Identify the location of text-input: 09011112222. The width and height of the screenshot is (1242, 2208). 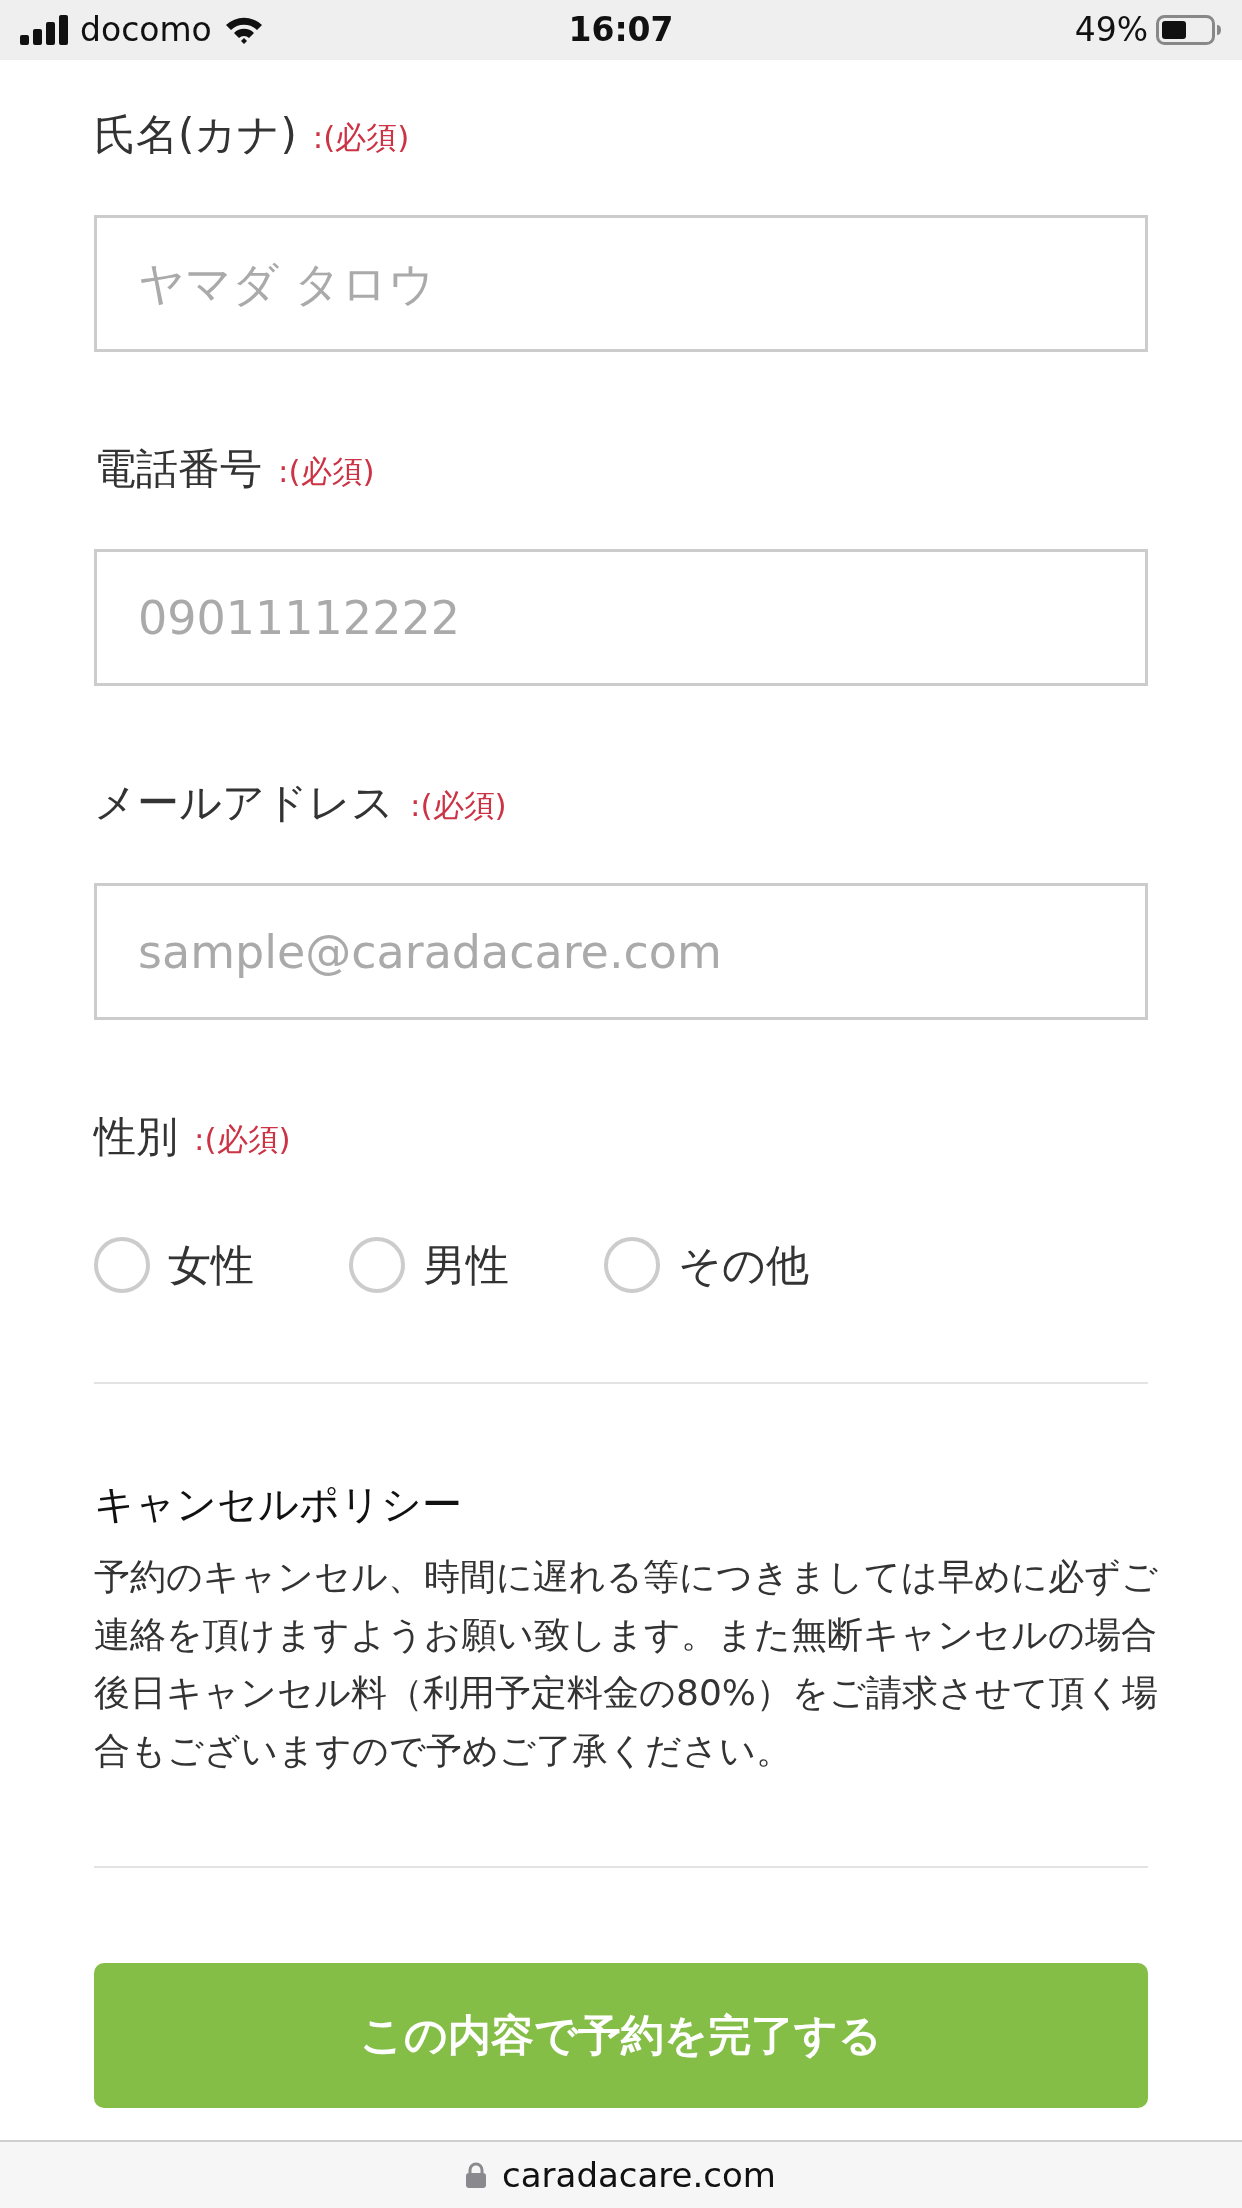
(621, 617).